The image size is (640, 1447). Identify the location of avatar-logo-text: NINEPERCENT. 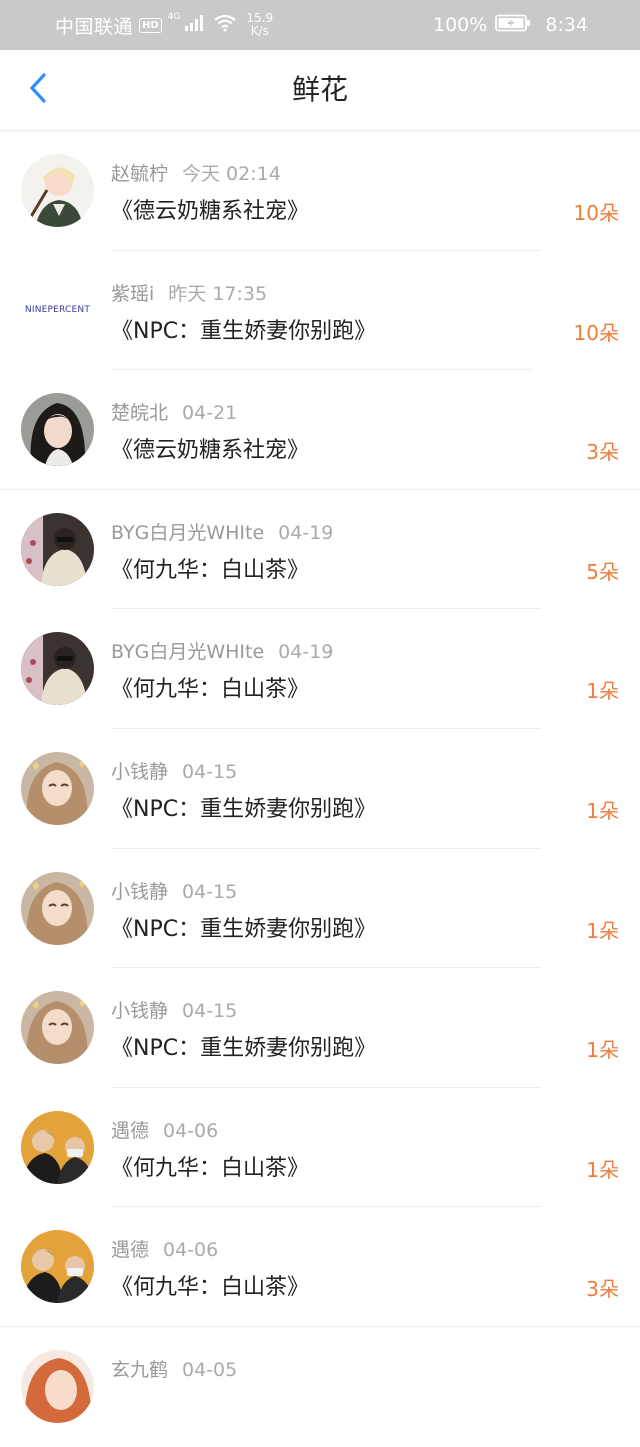
(57, 310).